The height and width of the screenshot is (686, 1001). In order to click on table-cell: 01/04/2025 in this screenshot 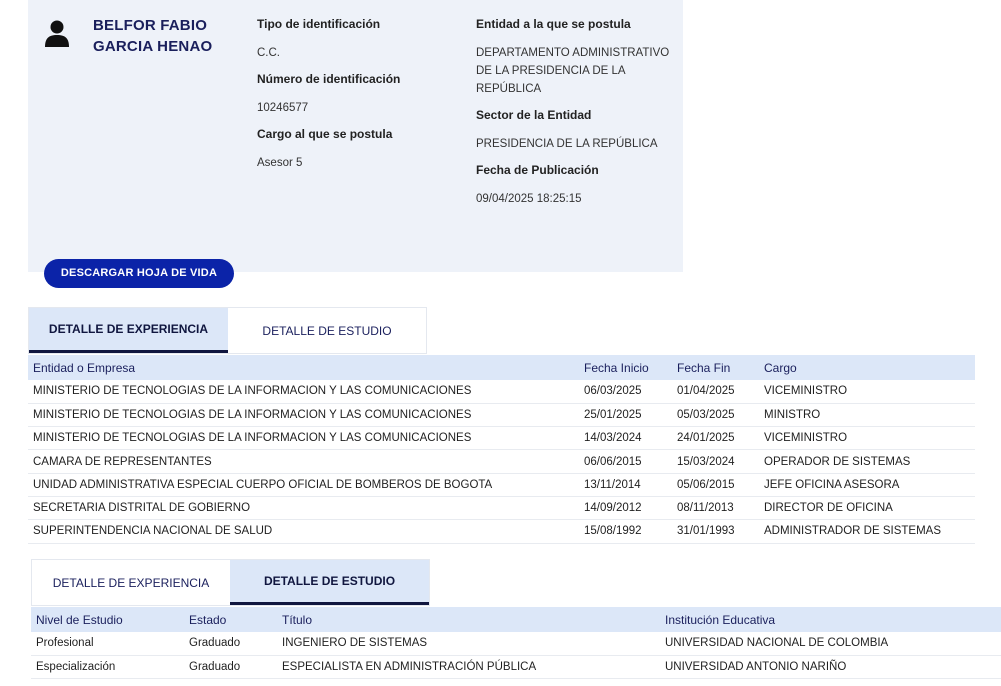, I will do `click(715, 392)`.